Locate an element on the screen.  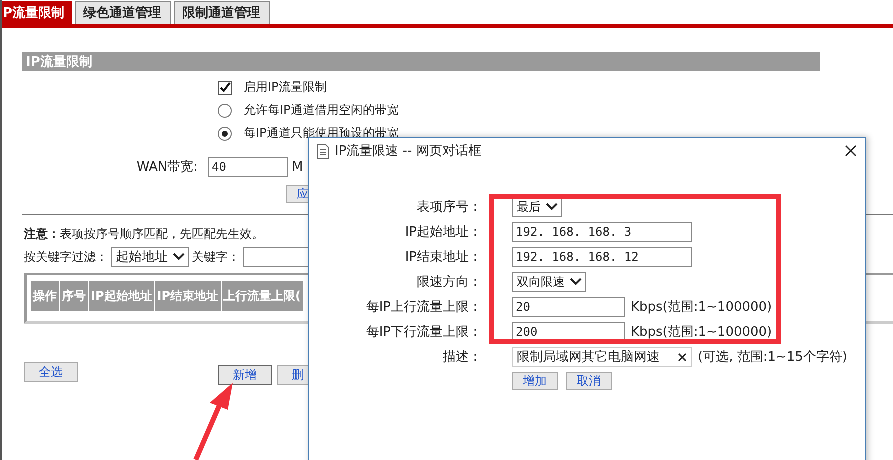
column-header: 操作 is located at coordinates (45, 296).